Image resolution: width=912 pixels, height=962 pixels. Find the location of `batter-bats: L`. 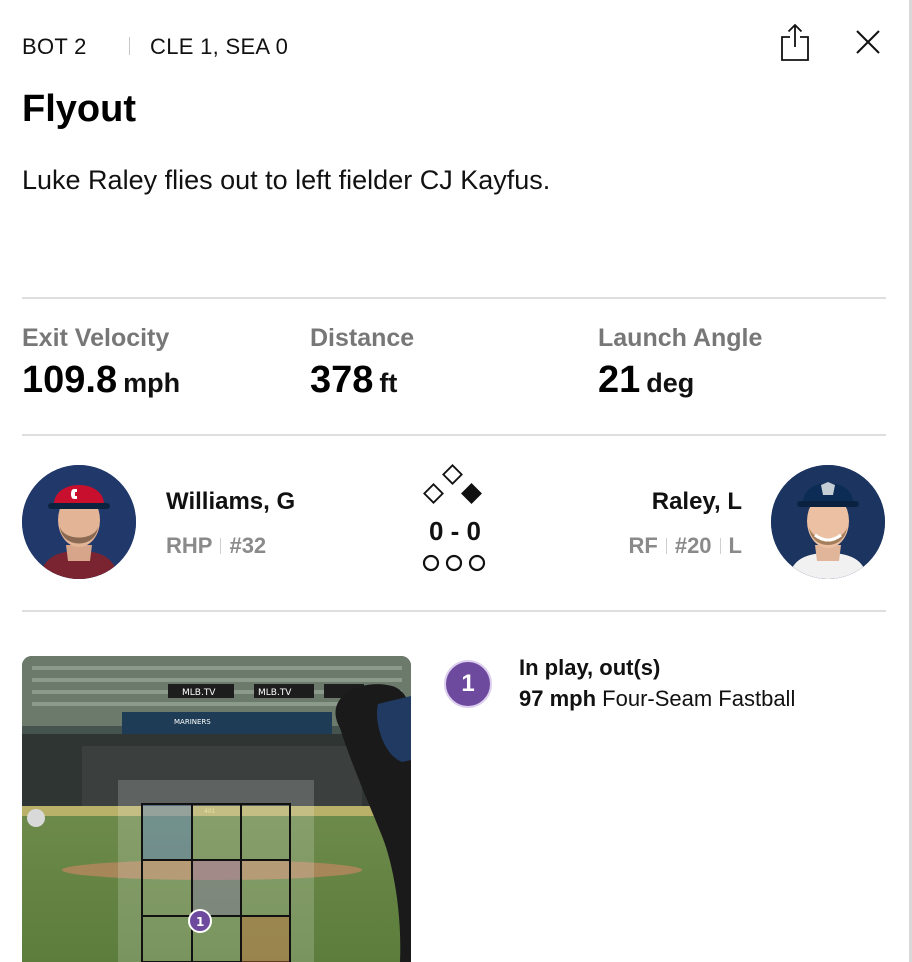

batter-bats: L is located at coordinates (735, 545).